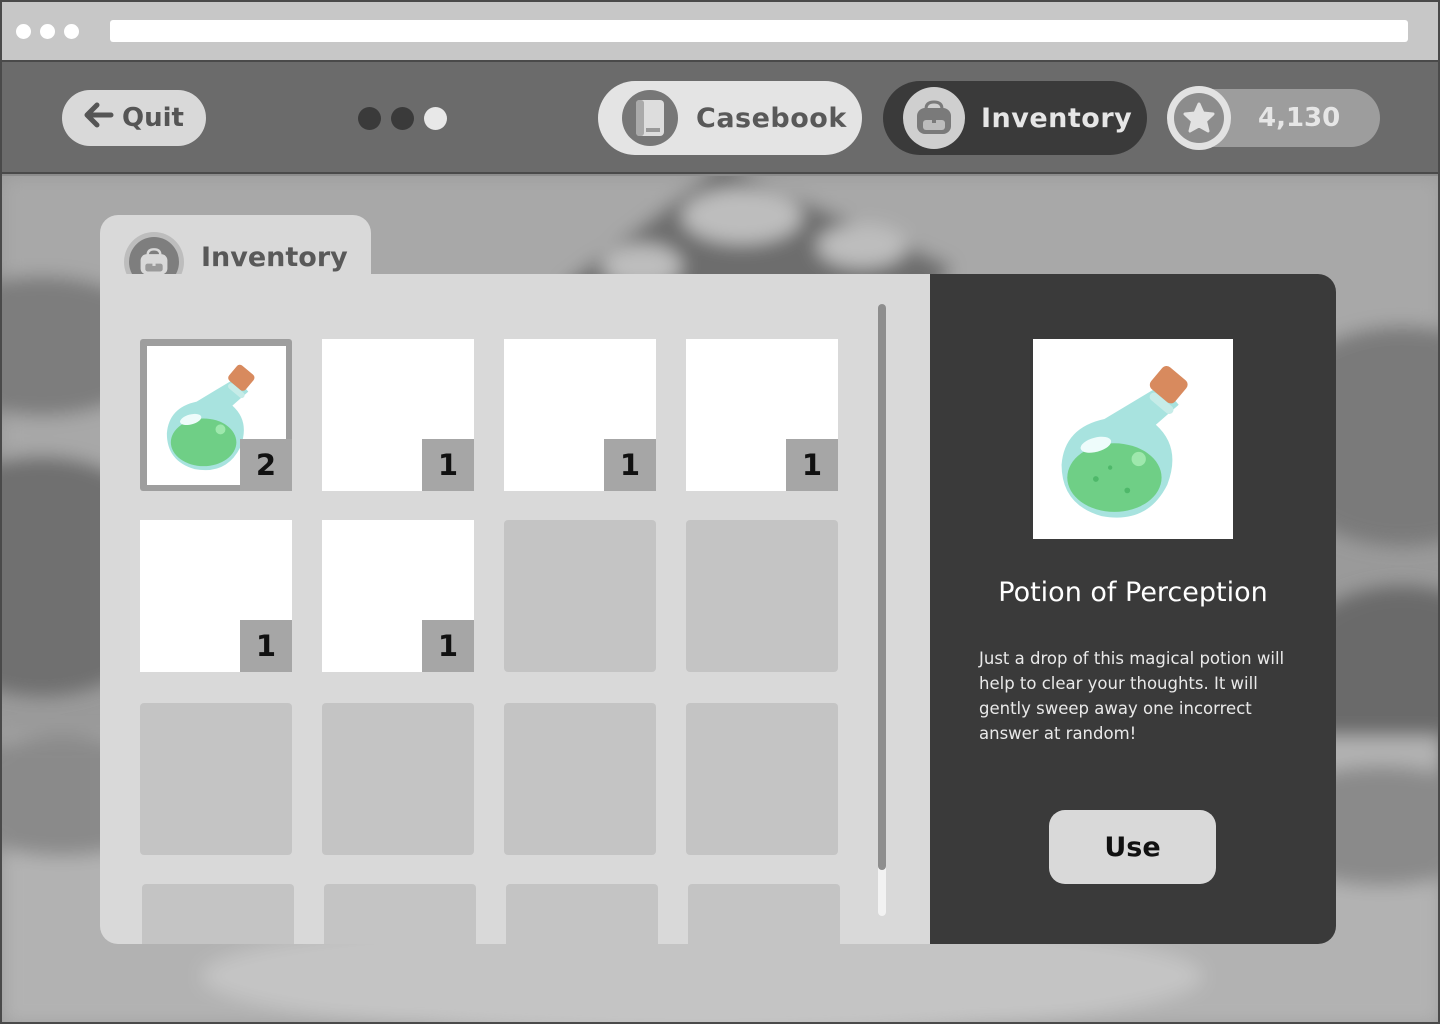 The image size is (1440, 1024). Describe the element at coordinates (1199, 118) in the screenshot. I see `star-coin-icon` at that location.